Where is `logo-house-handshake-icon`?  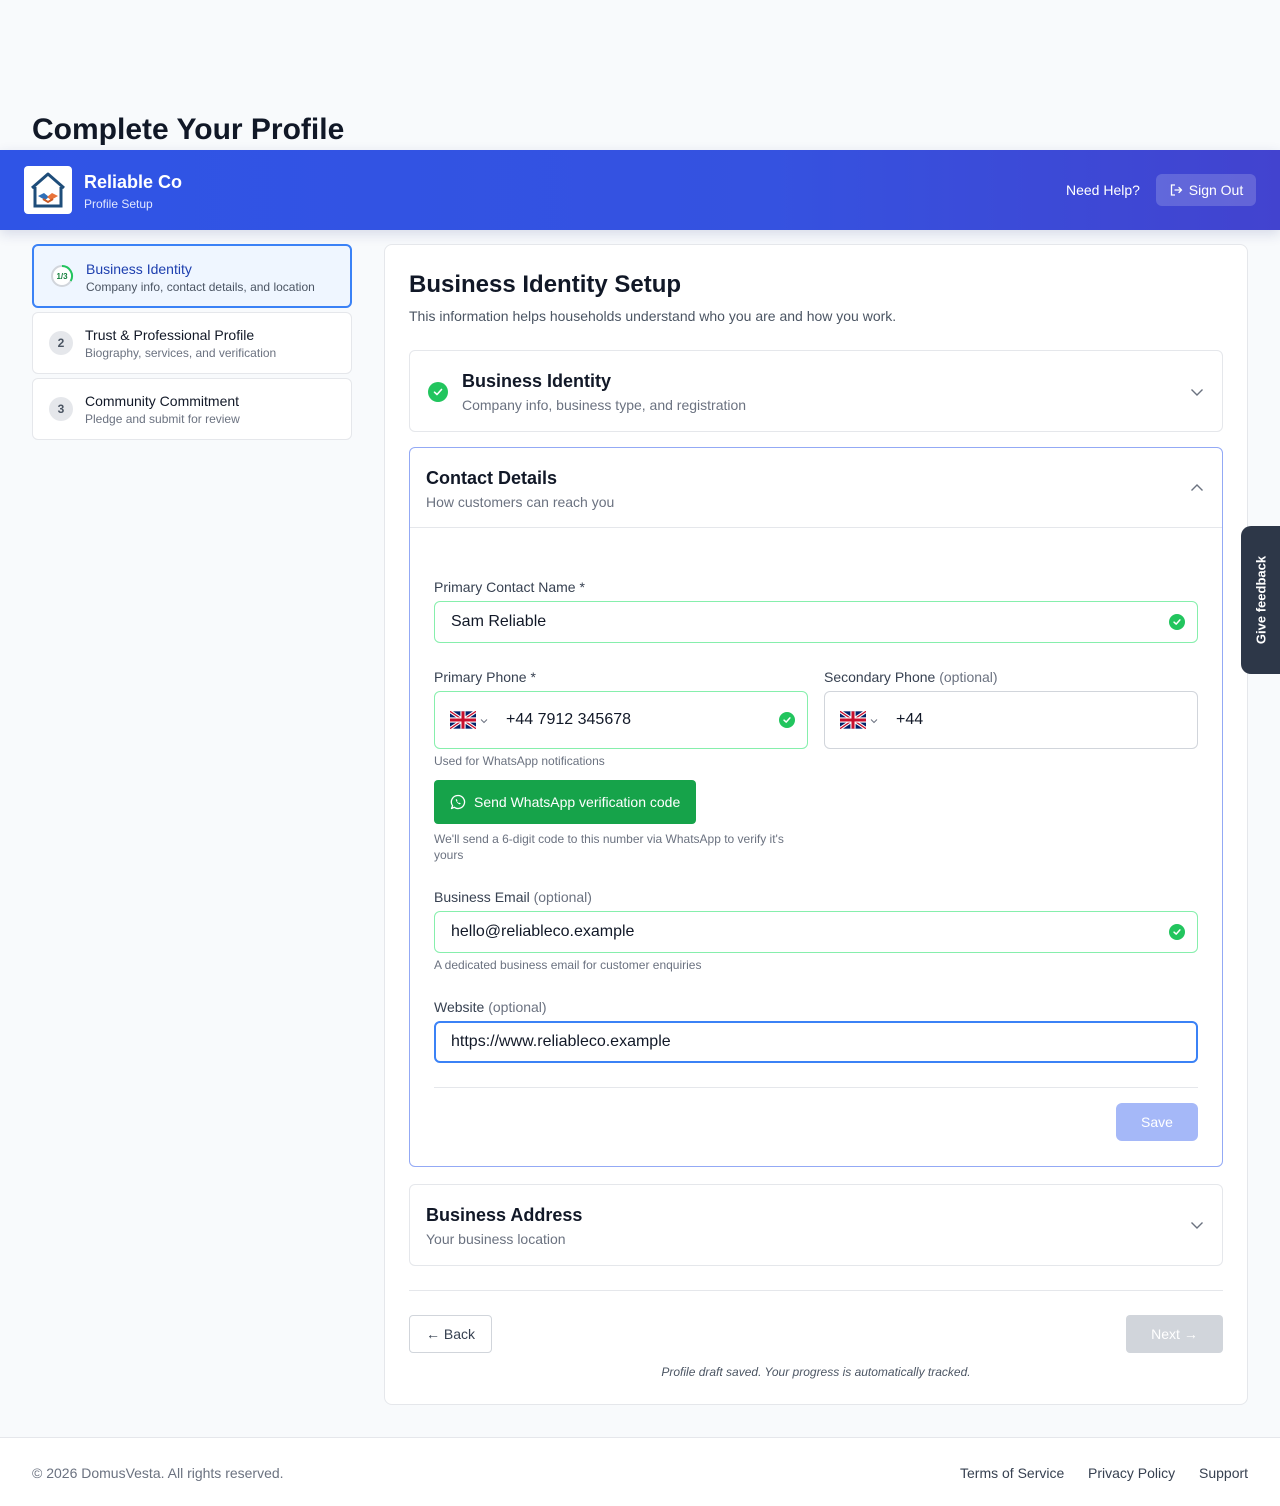
logo-house-handshake-icon is located at coordinates (48, 190).